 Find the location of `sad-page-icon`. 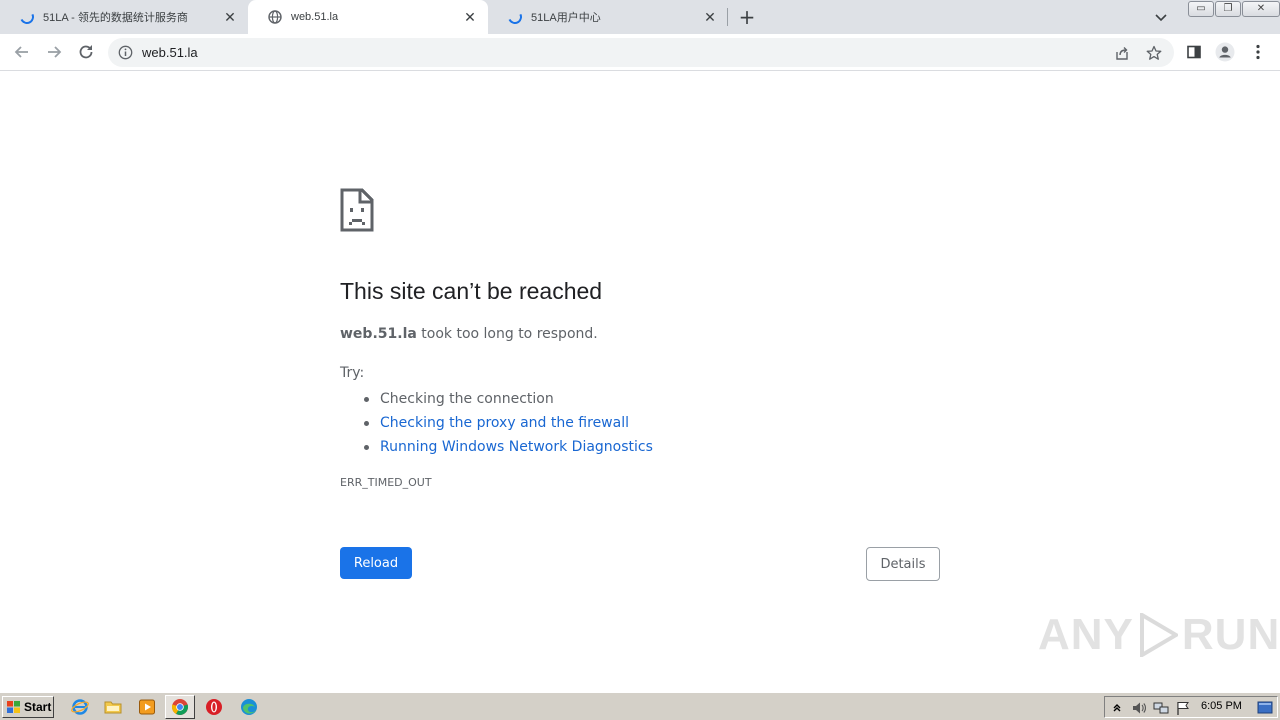

sad-page-icon is located at coordinates (357, 210).